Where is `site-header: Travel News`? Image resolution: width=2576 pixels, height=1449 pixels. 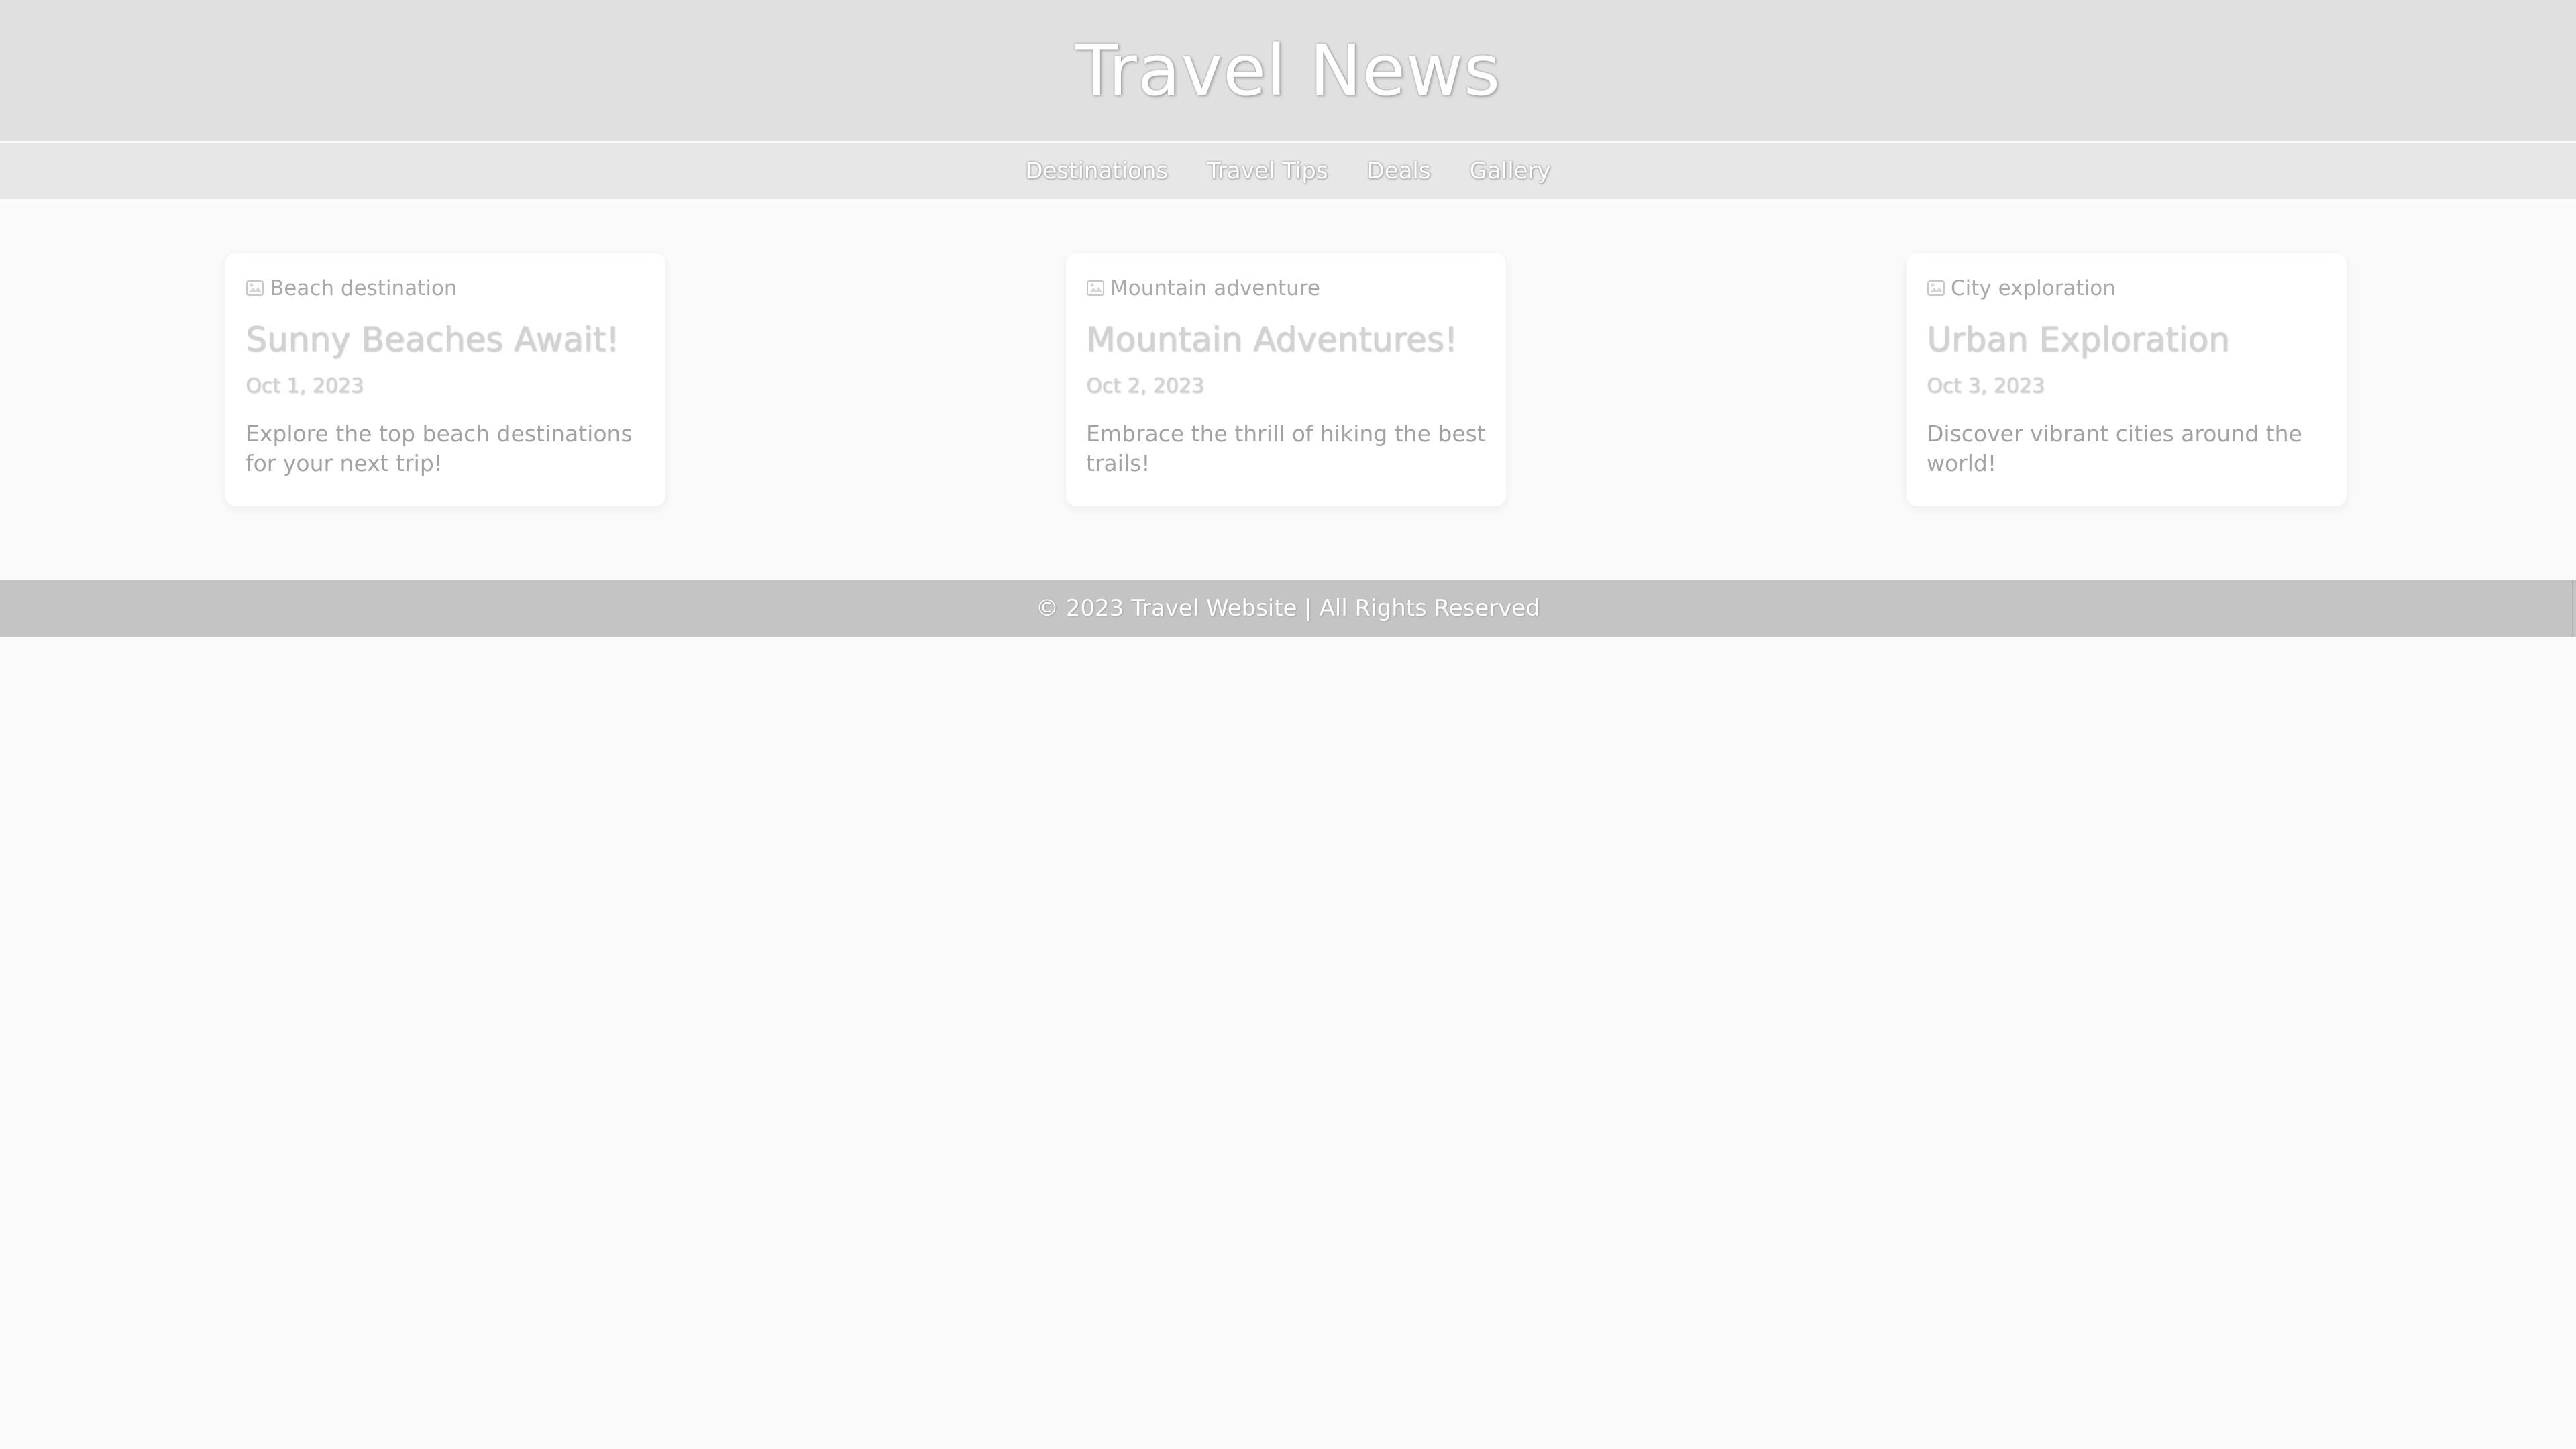
site-header: Travel News is located at coordinates (1288, 70).